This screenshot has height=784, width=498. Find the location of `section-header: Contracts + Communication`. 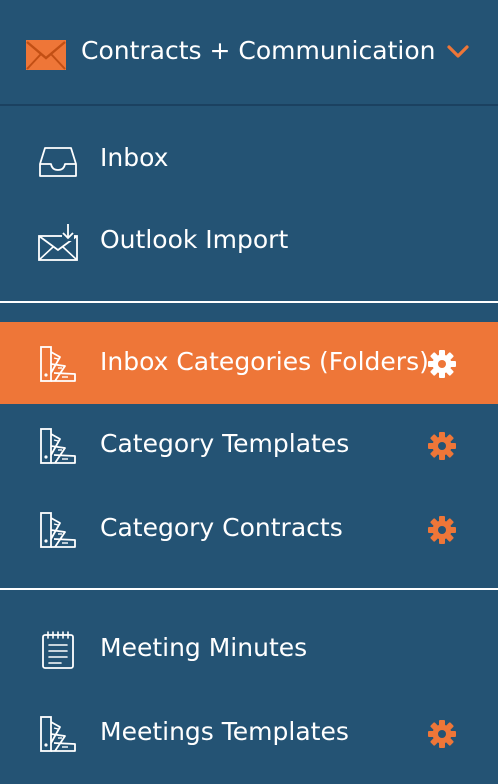

section-header: Contracts + Communication is located at coordinates (249, 53).